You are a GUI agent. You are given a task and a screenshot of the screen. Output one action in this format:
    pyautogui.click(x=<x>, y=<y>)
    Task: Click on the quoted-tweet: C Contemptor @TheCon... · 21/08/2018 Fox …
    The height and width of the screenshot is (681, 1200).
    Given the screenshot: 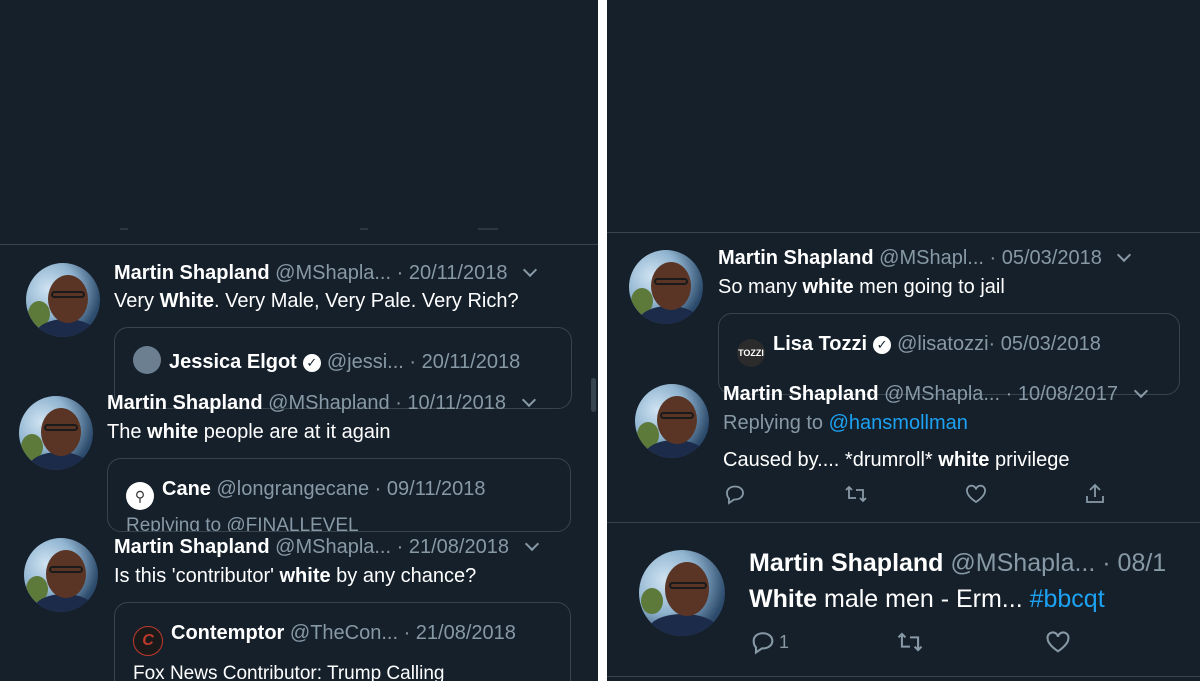 What is the action you would take?
    pyautogui.click(x=342, y=641)
    